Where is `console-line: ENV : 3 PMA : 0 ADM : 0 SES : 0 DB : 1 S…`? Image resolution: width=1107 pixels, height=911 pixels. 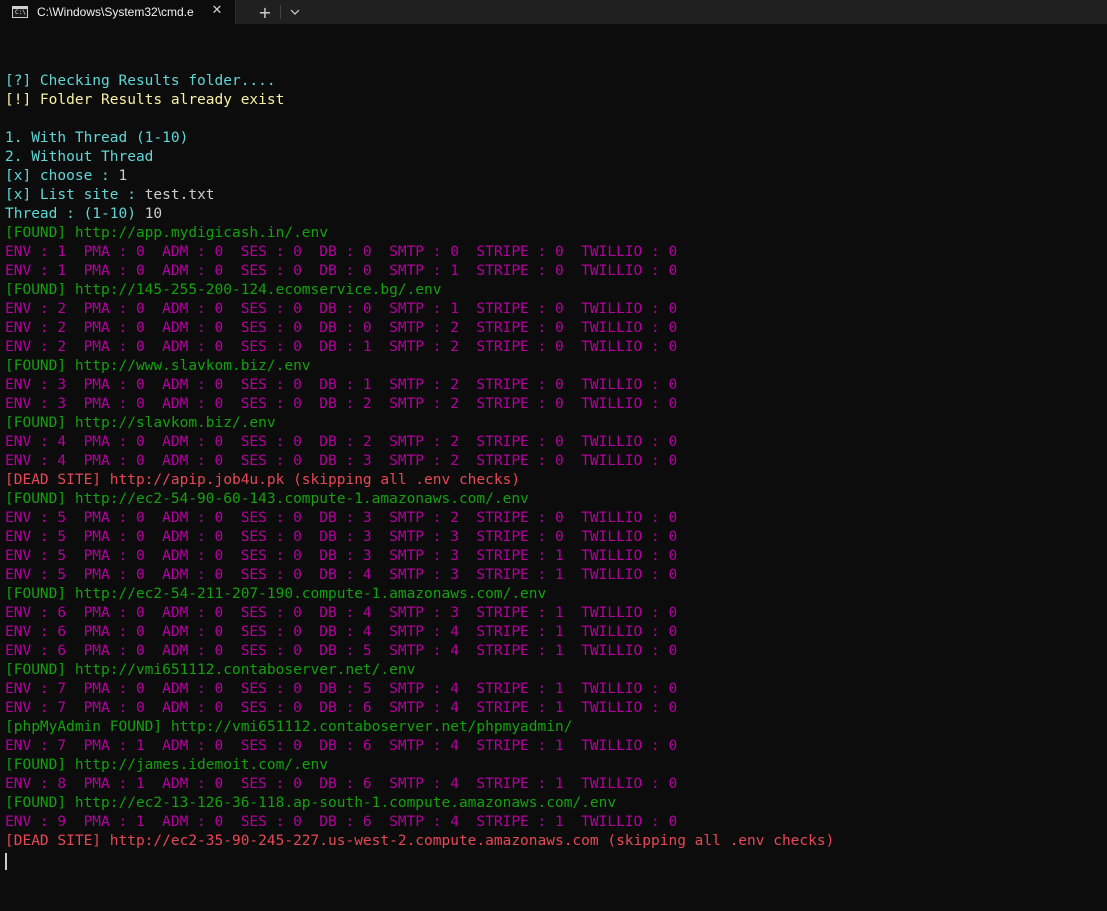 console-line: ENV : 3 PMA : 0 ADM : 0 SES : 0 DB : 1 S… is located at coordinates (556, 385).